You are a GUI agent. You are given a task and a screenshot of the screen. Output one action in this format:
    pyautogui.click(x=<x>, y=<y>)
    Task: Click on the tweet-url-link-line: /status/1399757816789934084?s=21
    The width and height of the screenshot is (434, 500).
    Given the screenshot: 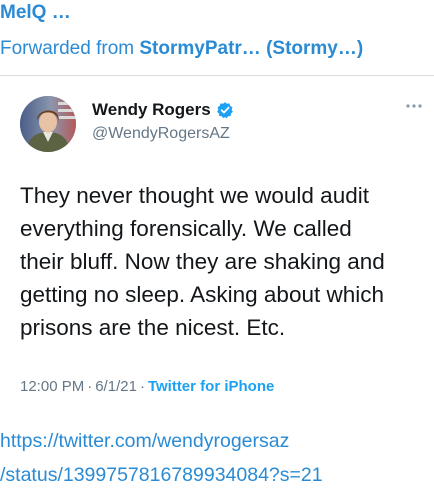 What is the action you would take?
    pyautogui.click(x=161, y=475)
    